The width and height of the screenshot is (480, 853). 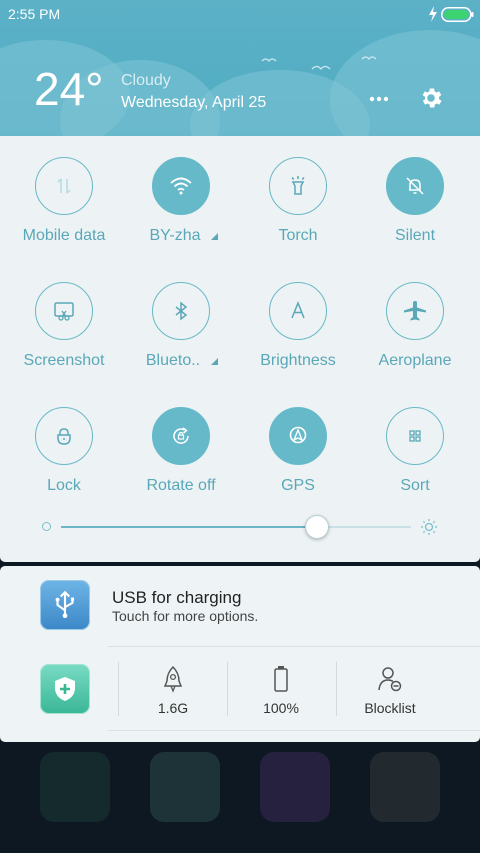 What do you see at coordinates (415, 360) in the screenshot?
I see `tile-label: Aeroplane` at bounding box center [415, 360].